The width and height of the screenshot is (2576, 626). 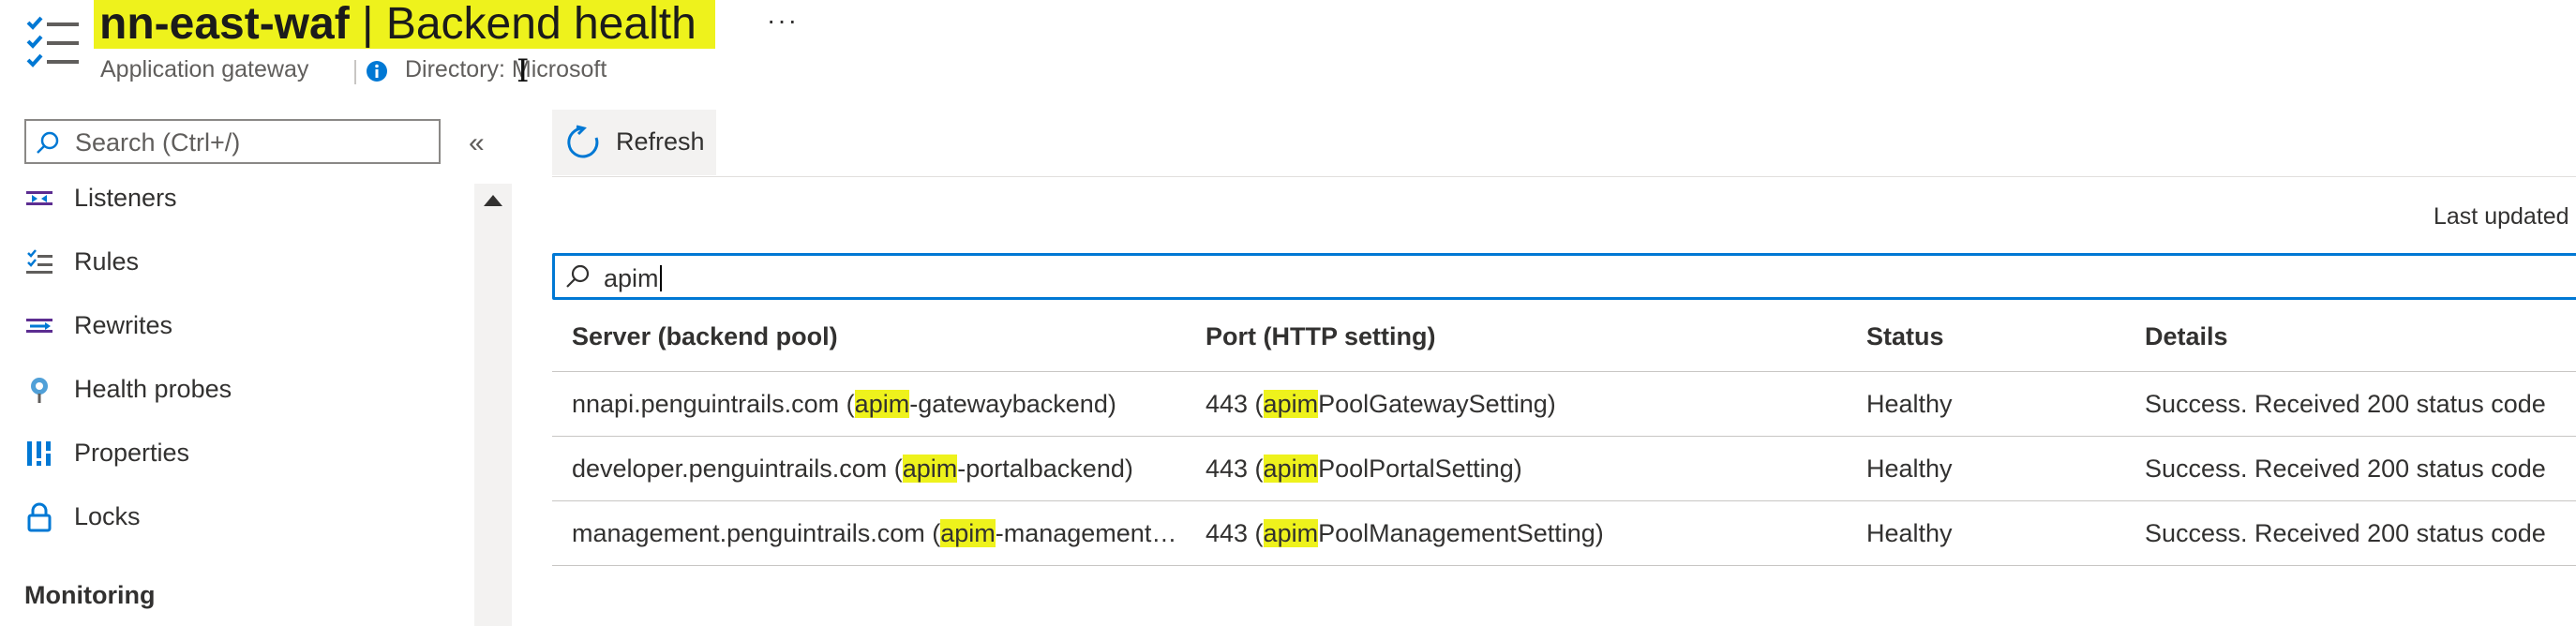 What do you see at coordinates (523, 71) in the screenshot?
I see `text-cursor-icon: I` at bounding box center [523, 71].